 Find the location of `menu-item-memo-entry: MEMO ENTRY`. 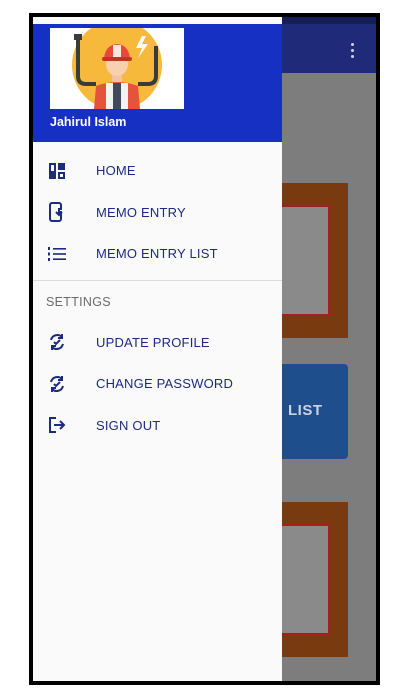

menu-item-memo-entry: MEMO ENTRY is located at coordinates (157, 213).